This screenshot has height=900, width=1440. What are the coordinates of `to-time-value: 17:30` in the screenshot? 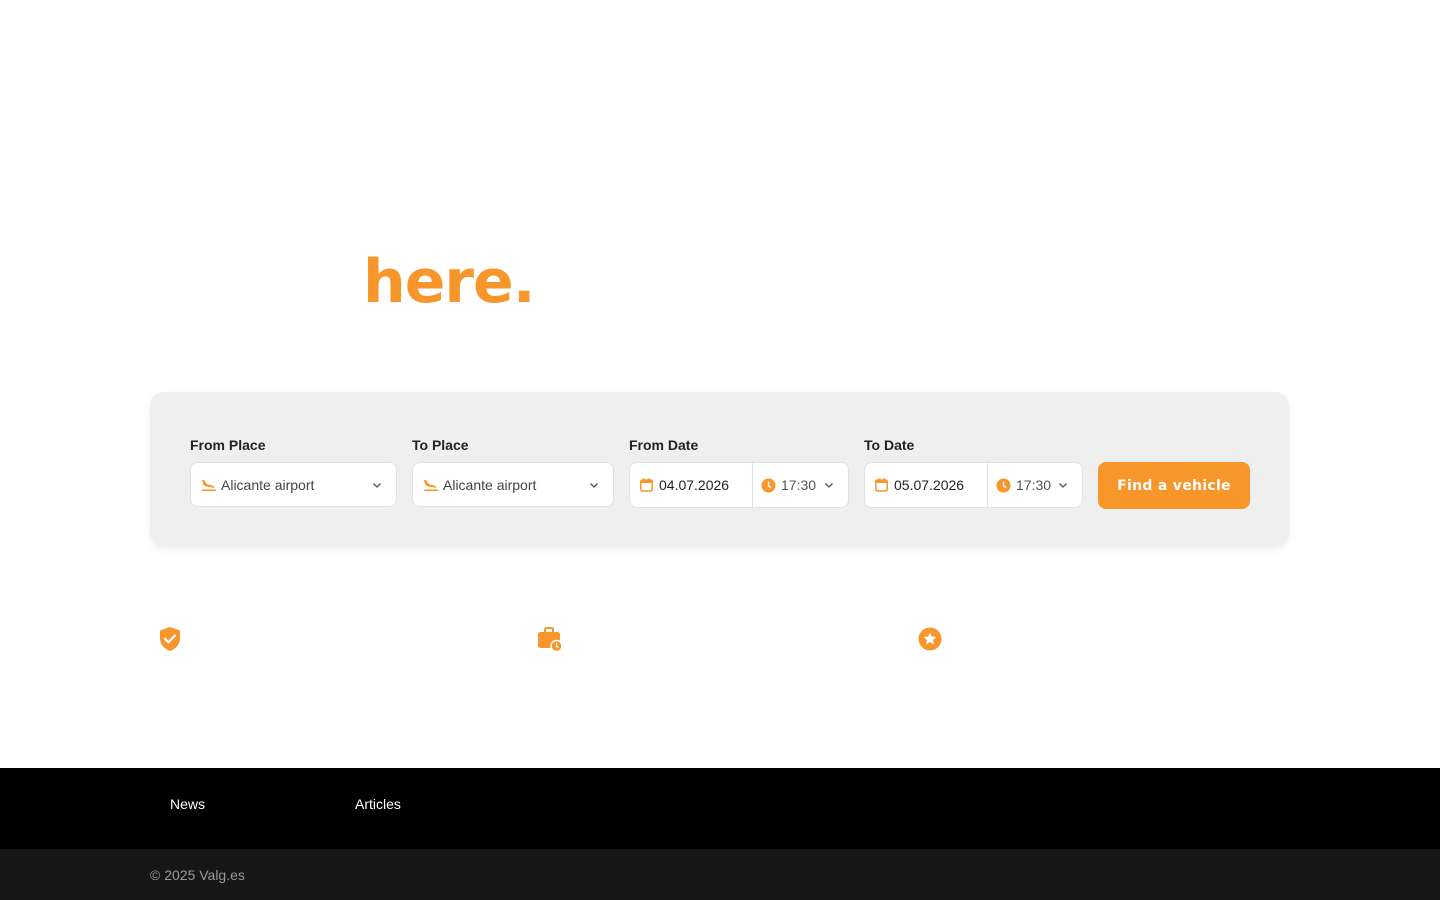 It's located at (1034, 485).